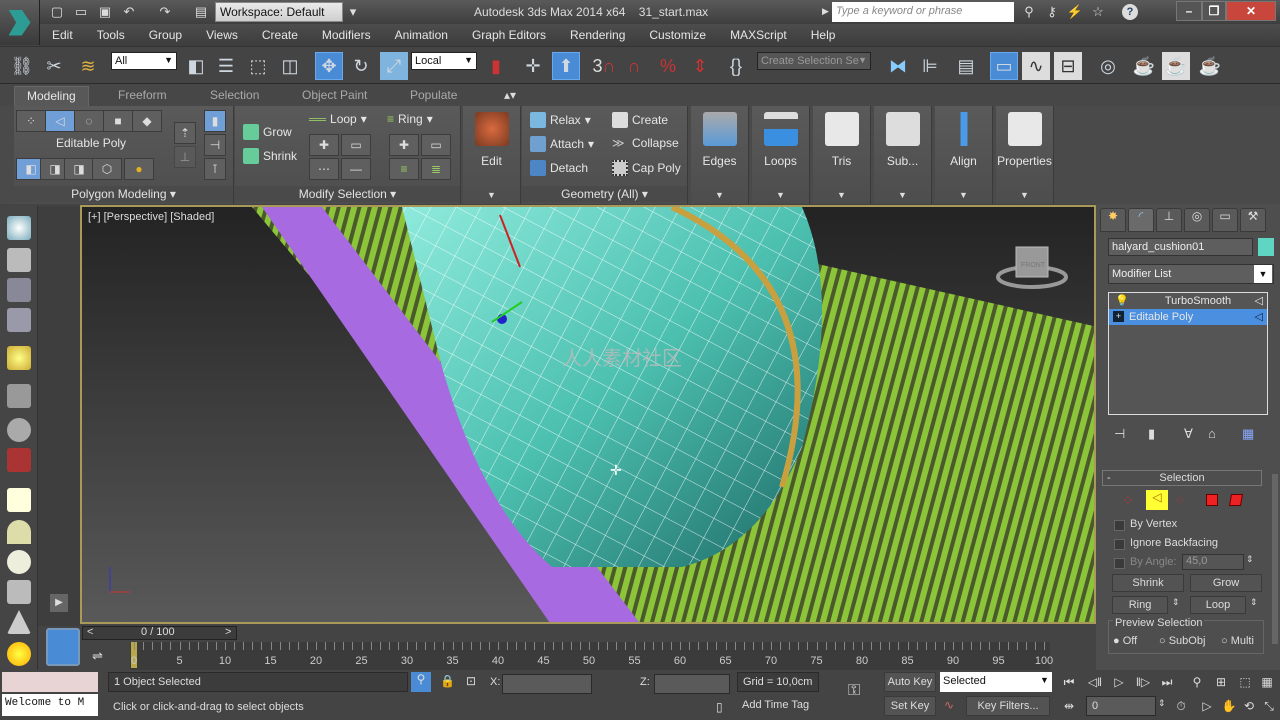 The width and height of the screenshot is (1280, 720). What do you see at coordinates (668, 66) in the screenshot?
I see `percent-snap-icon: %` at bounding box center [668, 66].